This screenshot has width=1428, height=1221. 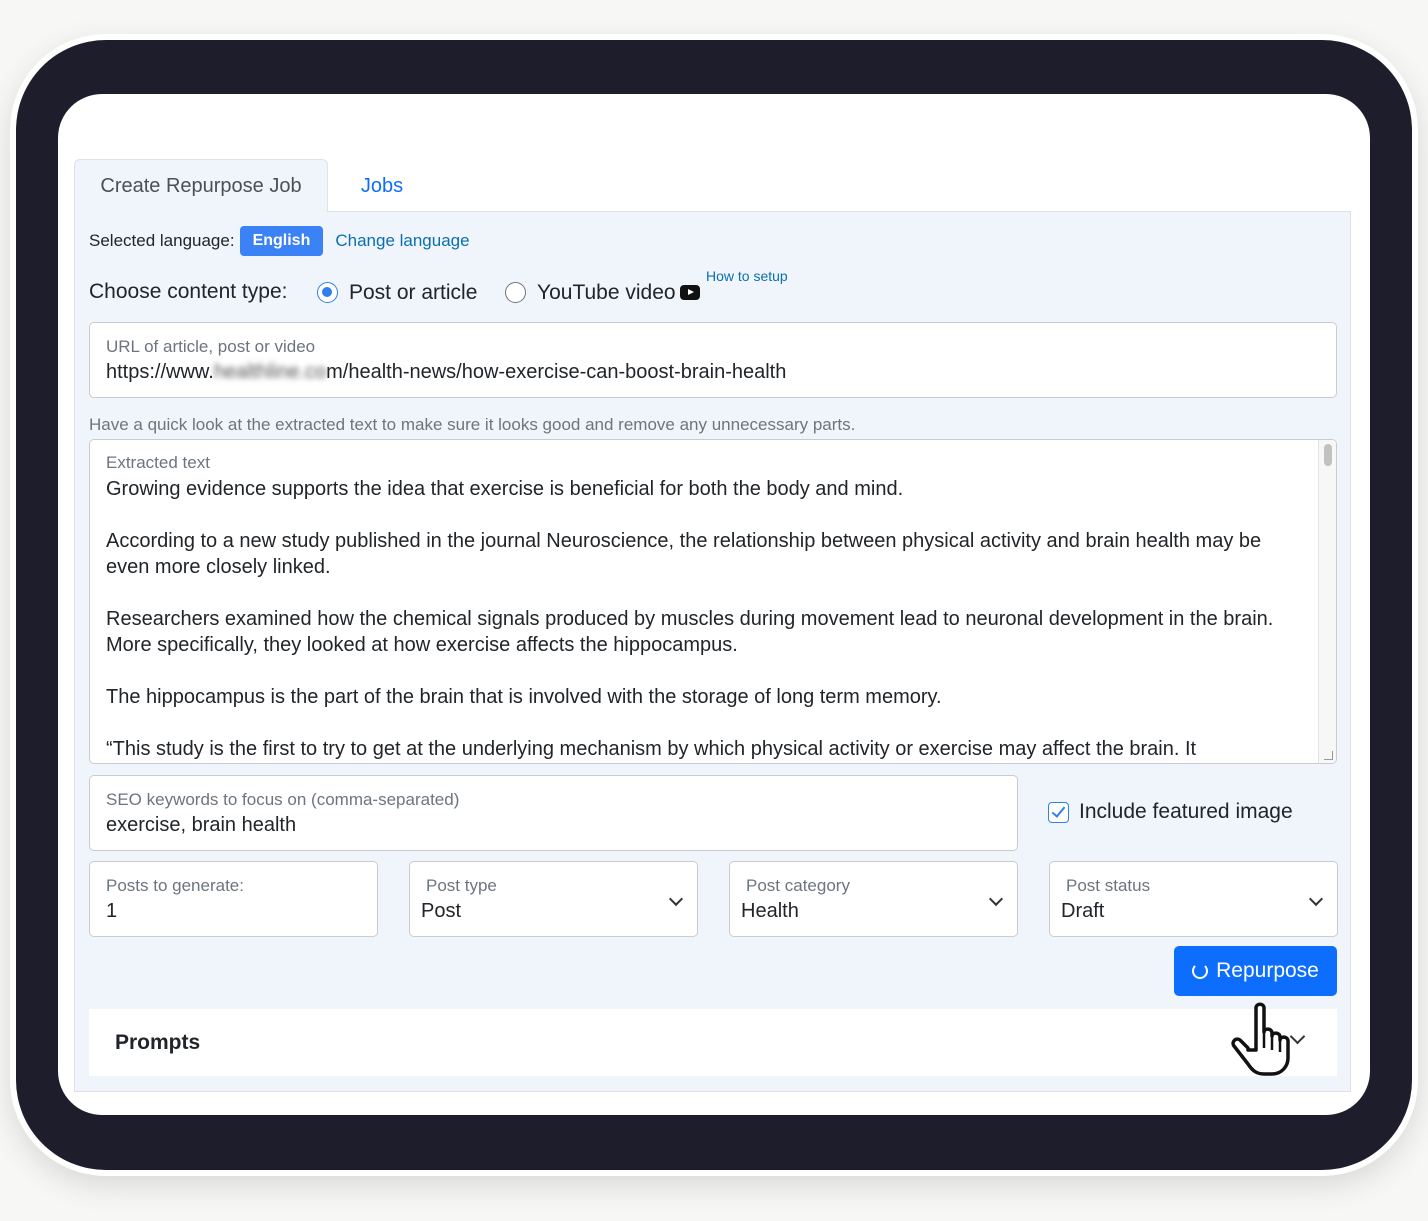 What do you see at coordinates (158, 1042) in the screenshot?
I see `prompts-label: Prompts` at bounding box center [158, 1042].